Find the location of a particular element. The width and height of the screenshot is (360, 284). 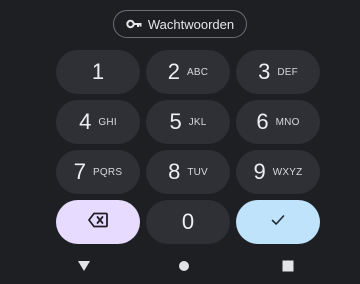

key-digit: 2 is located at coordinates (174, 71).